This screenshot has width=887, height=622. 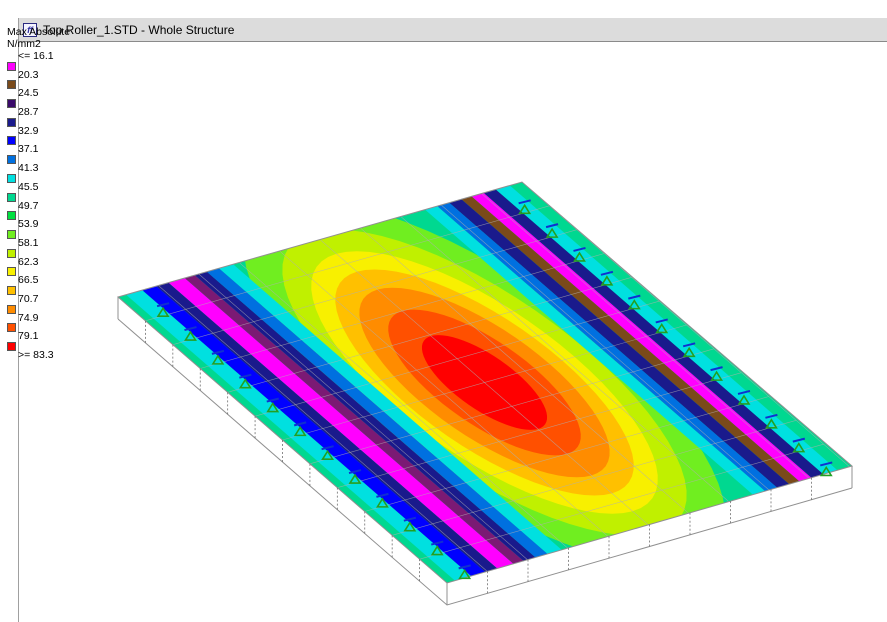 I want to click on legend-item: 49.7, so click(x=38, y=205).